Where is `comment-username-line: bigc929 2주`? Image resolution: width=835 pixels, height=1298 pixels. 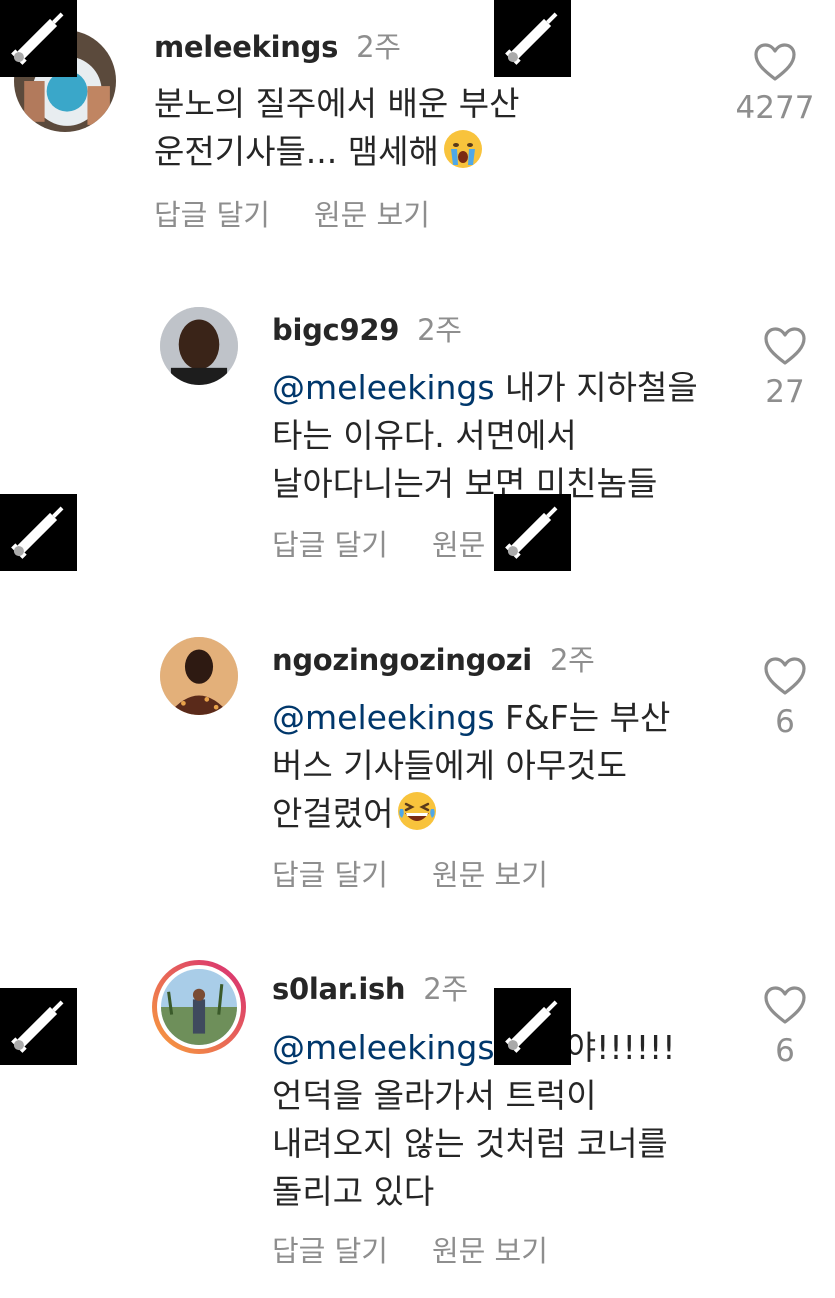 comment-username-line: bigc929 2주 is located at coordinates (367, 328).